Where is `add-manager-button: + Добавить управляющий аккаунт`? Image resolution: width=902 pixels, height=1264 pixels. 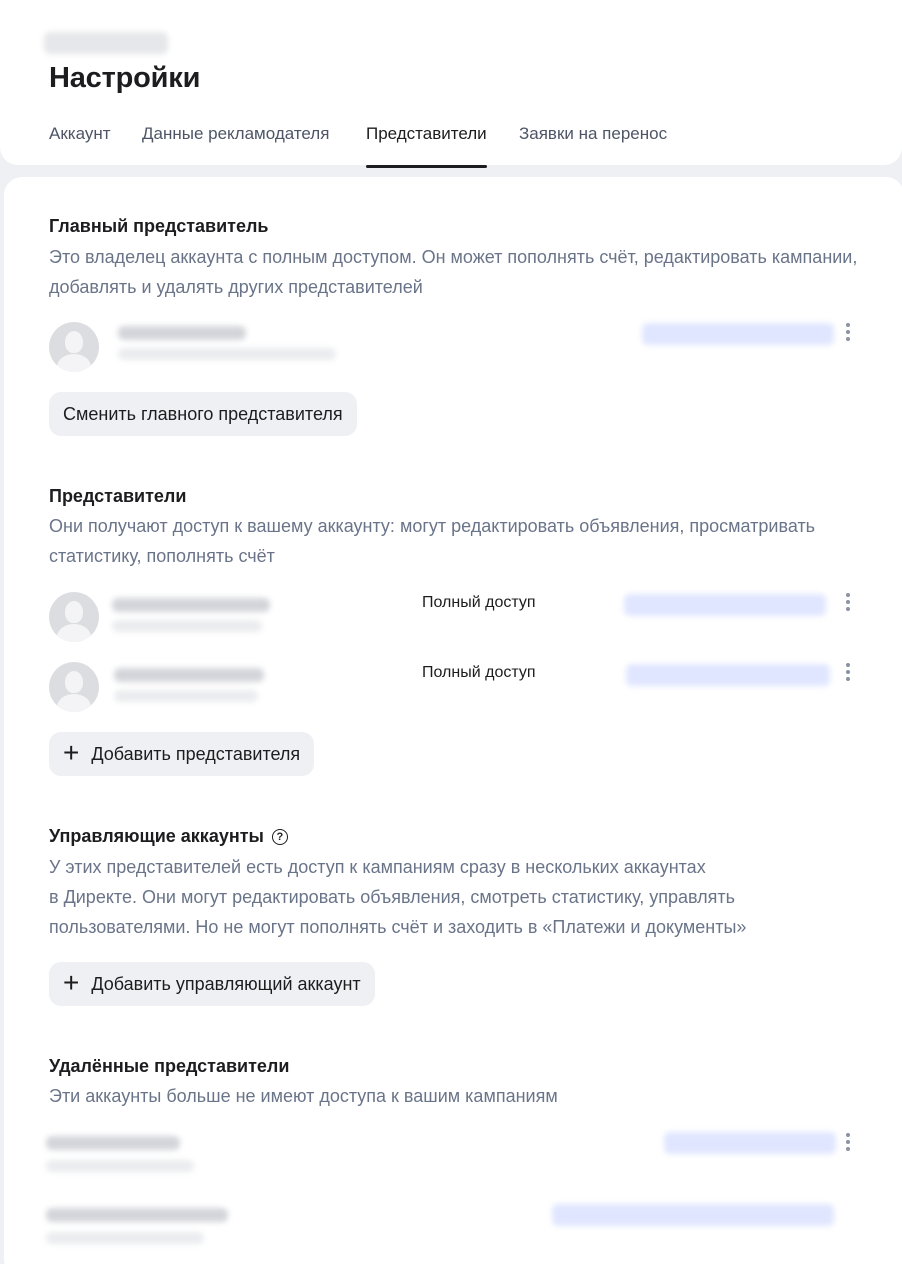 add-manager-button: + Добавить управляющий аккаунт is located at coordinates (212, 984).